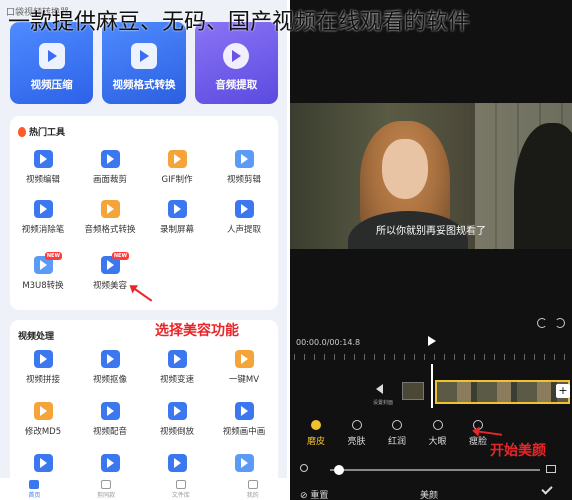 The height and width of the screenshot is (500, 572). Describe the element at coordinates (110, 230) in the screenshot. I see `tool-label: 音频格式转换` at that location.